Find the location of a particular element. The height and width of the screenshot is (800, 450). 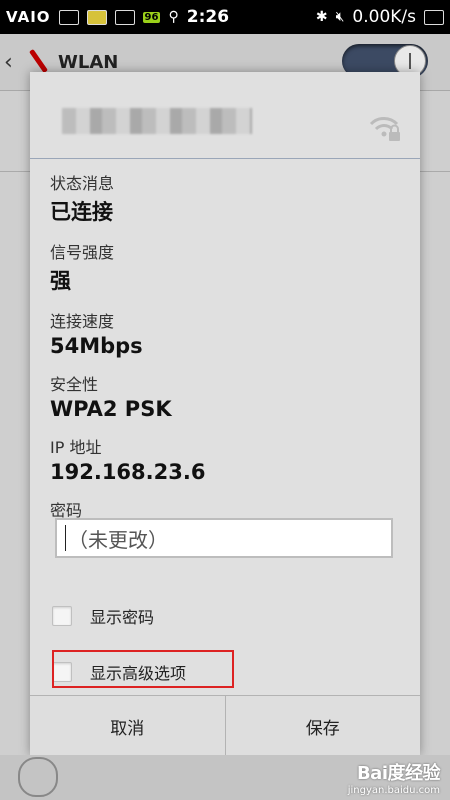

settings-tool-icon is located at coordinates (38, 62).